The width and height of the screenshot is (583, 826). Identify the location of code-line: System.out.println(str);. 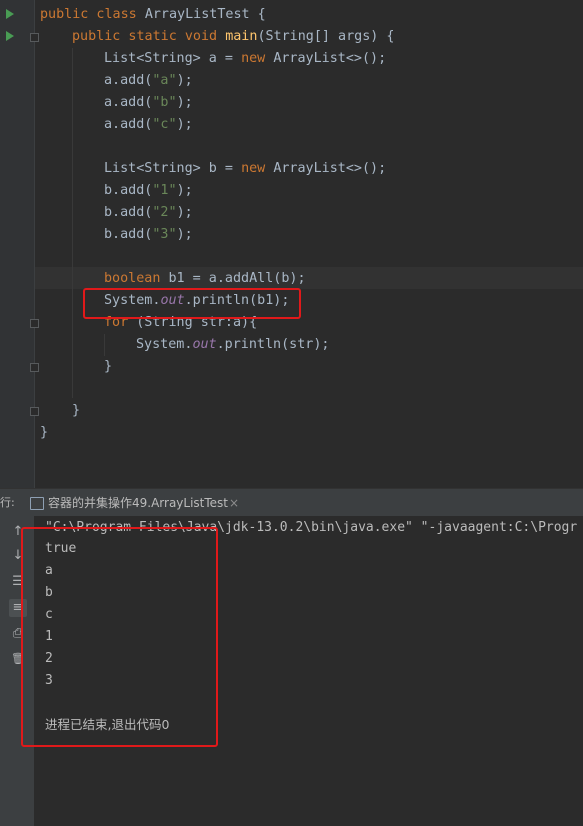
(233, 345).